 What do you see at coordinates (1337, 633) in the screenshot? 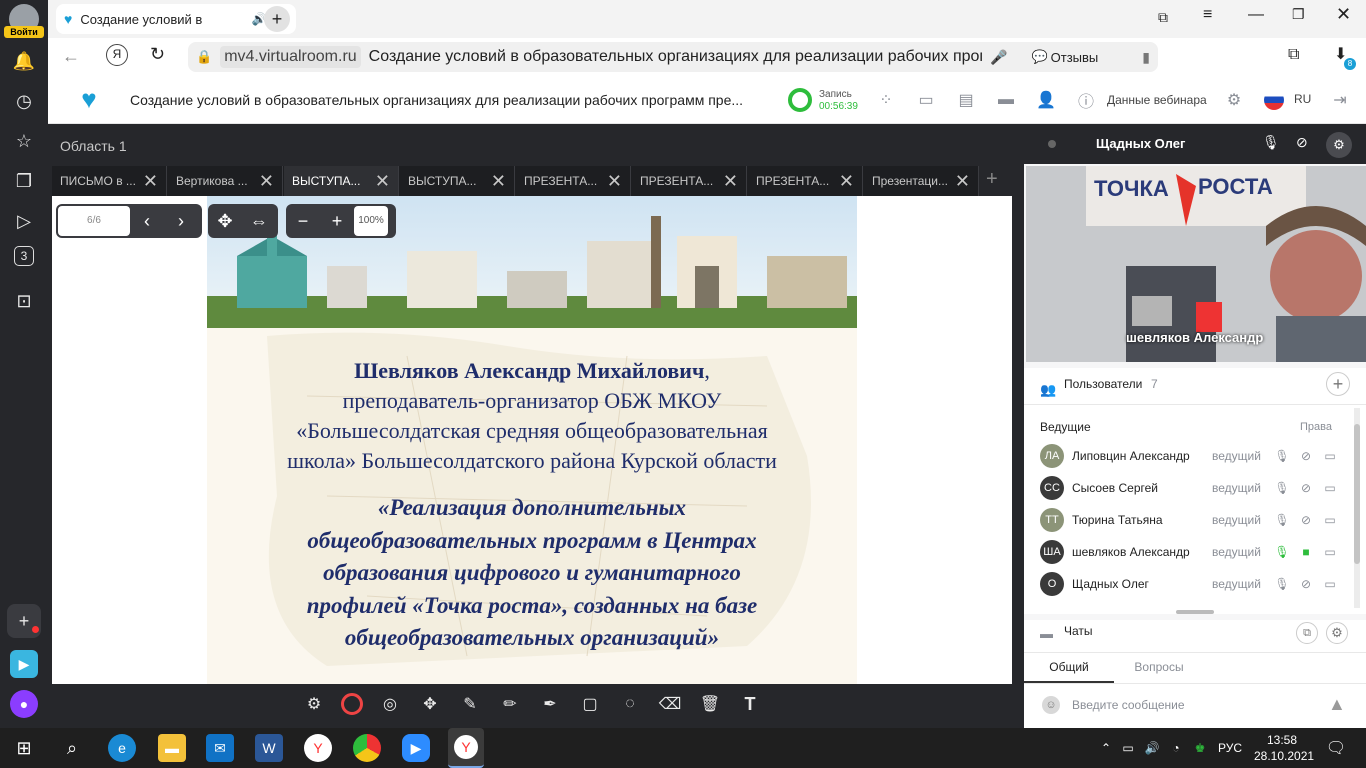
I see `chat-settings-icon: ⚙` at bounding box center [1337, 633].